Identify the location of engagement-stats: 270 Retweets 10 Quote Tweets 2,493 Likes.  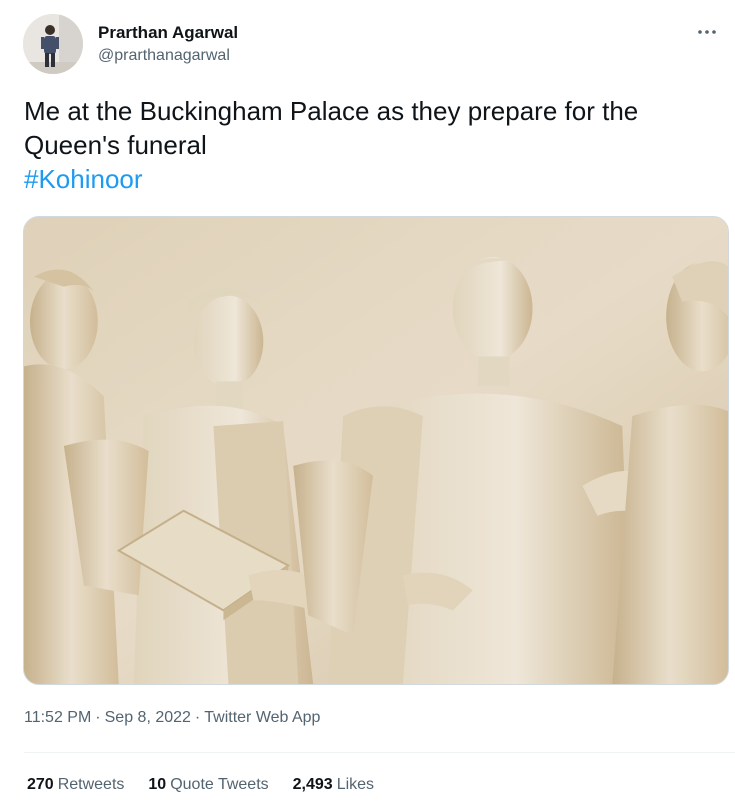
(200, 785).